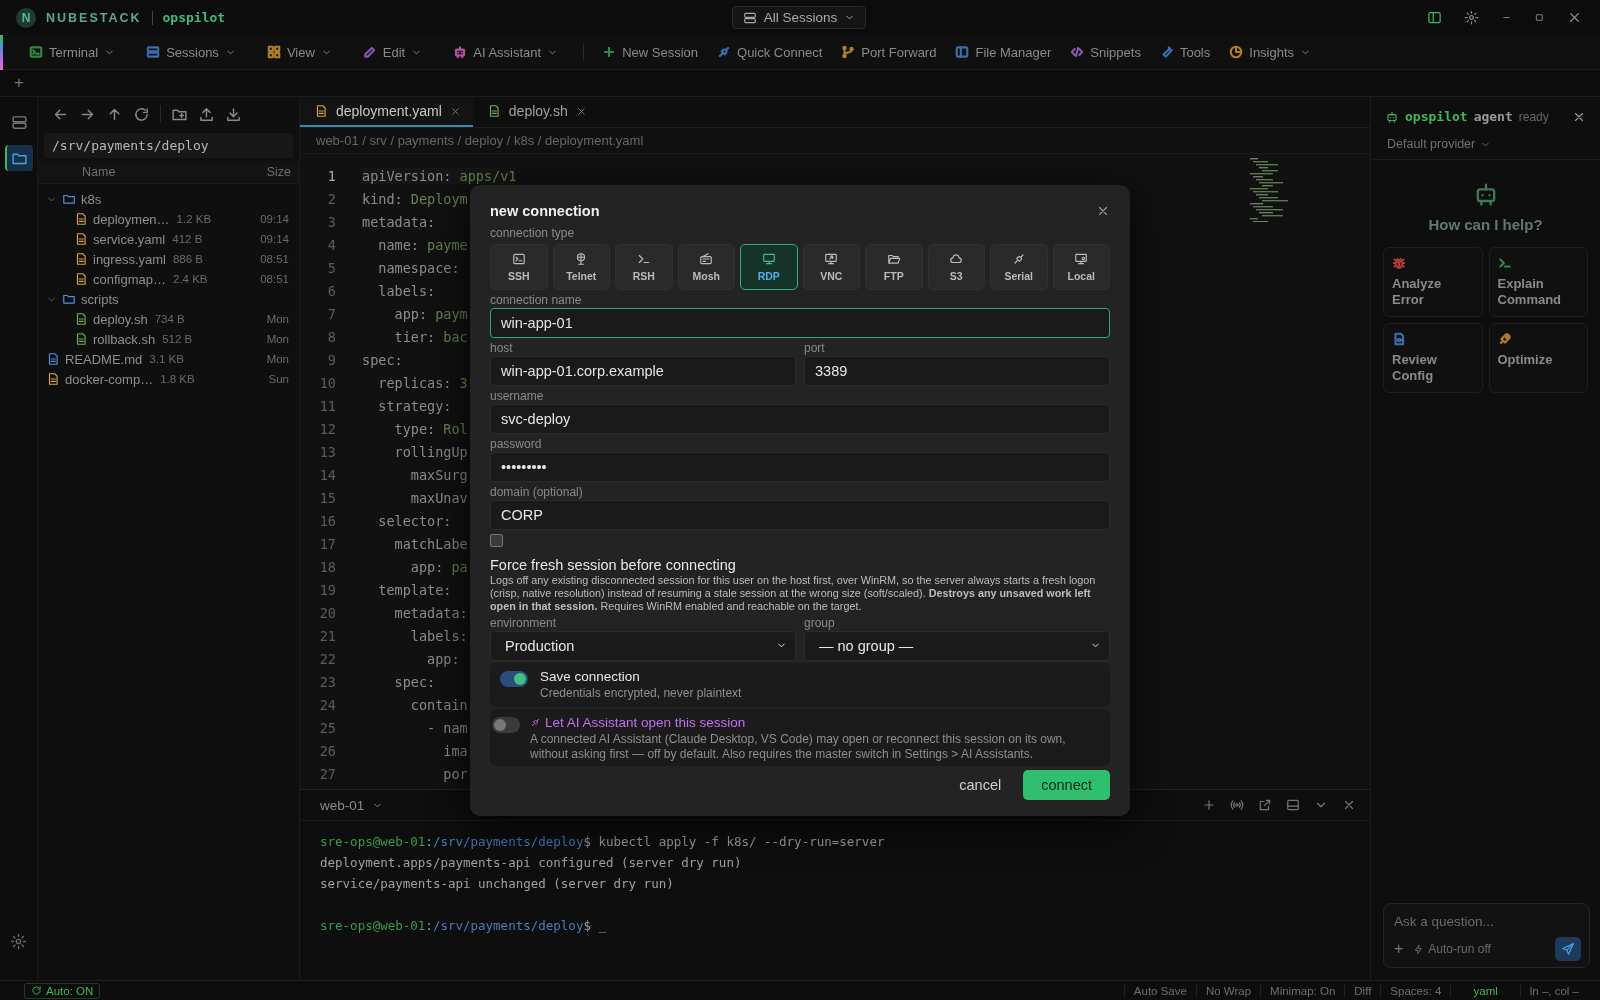  I want to click on activity-button, so click(18, 158).